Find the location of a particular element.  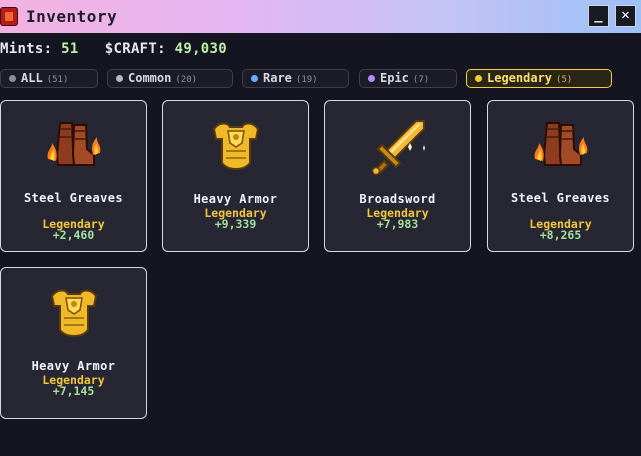

item-name: Broadsword is located at coordinates (397, 199).